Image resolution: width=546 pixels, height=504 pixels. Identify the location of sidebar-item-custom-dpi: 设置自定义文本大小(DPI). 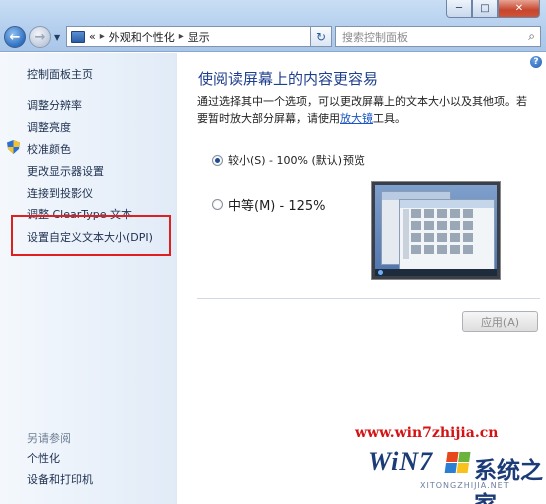
(90, 237).